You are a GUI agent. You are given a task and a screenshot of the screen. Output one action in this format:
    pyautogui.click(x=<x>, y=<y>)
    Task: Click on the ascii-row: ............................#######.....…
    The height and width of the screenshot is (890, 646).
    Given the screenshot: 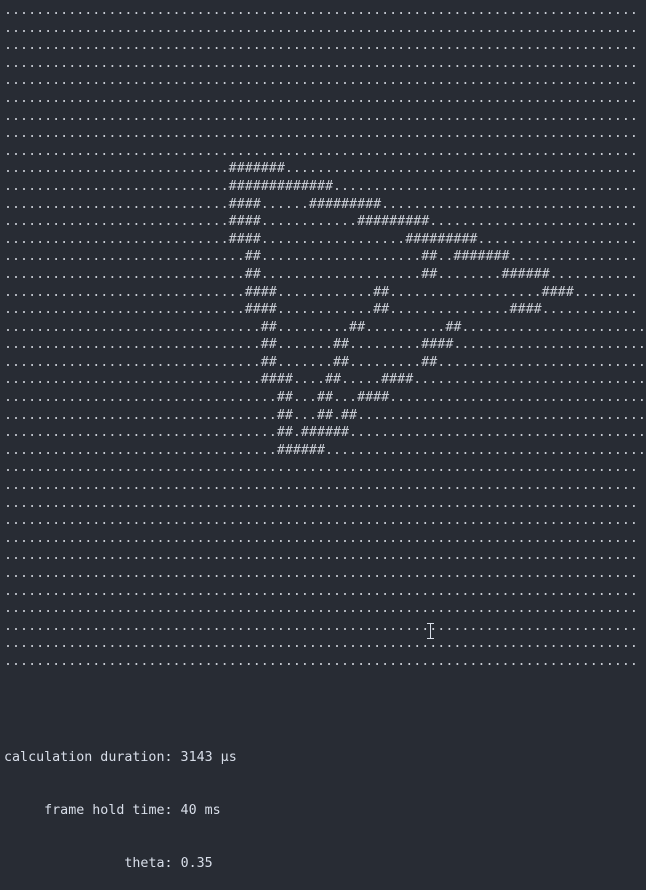 What is the action you would take?
    pyautogui.click(x=321, y=169)
    